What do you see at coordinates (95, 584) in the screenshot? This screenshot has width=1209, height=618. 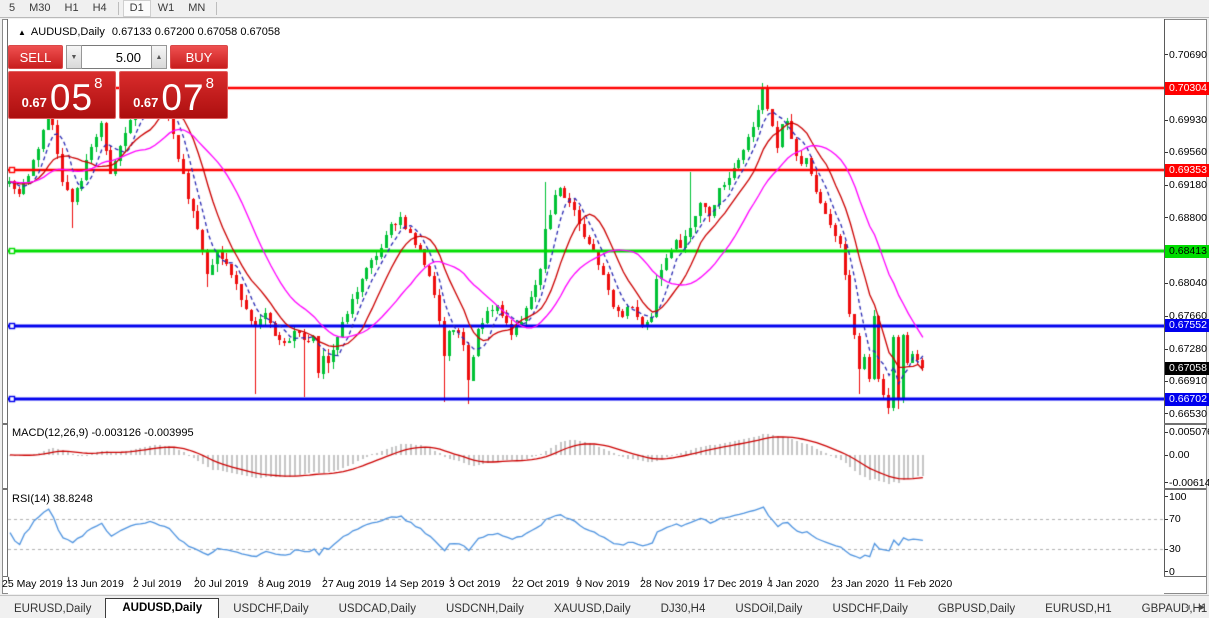 I see `date-tick-label: 13 Jun 2019` at bounding box center [95, 584].